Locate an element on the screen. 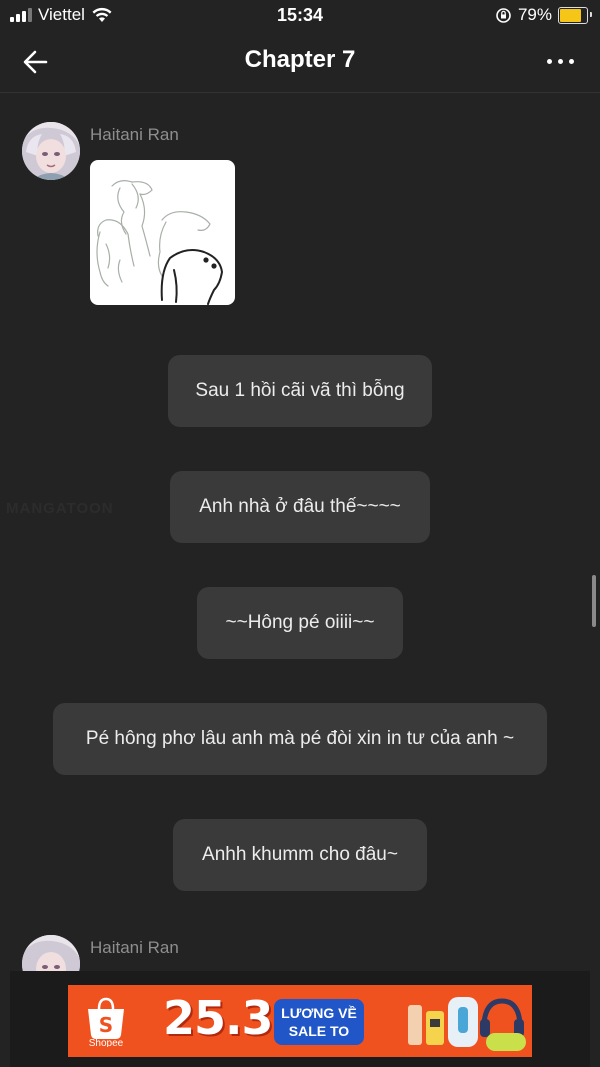 This screenshot has width=600, height=1067. scrollbar is located at coordinates (594, 601).